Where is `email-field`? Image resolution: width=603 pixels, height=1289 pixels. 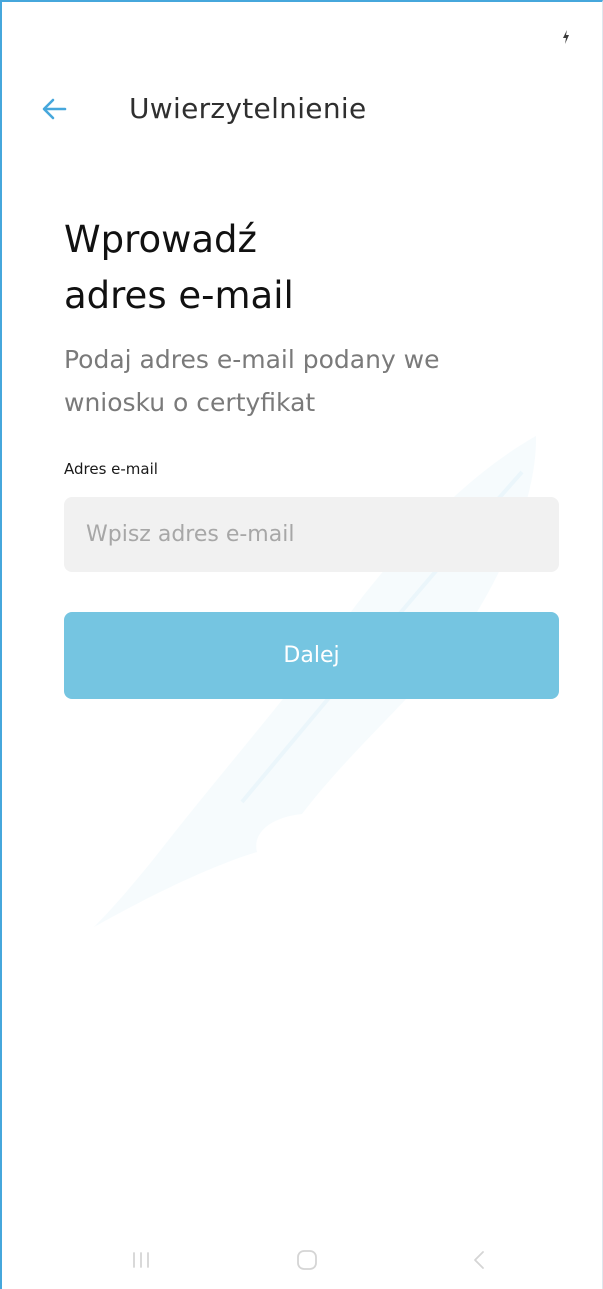 email-field is located at coordinates (311, 534).